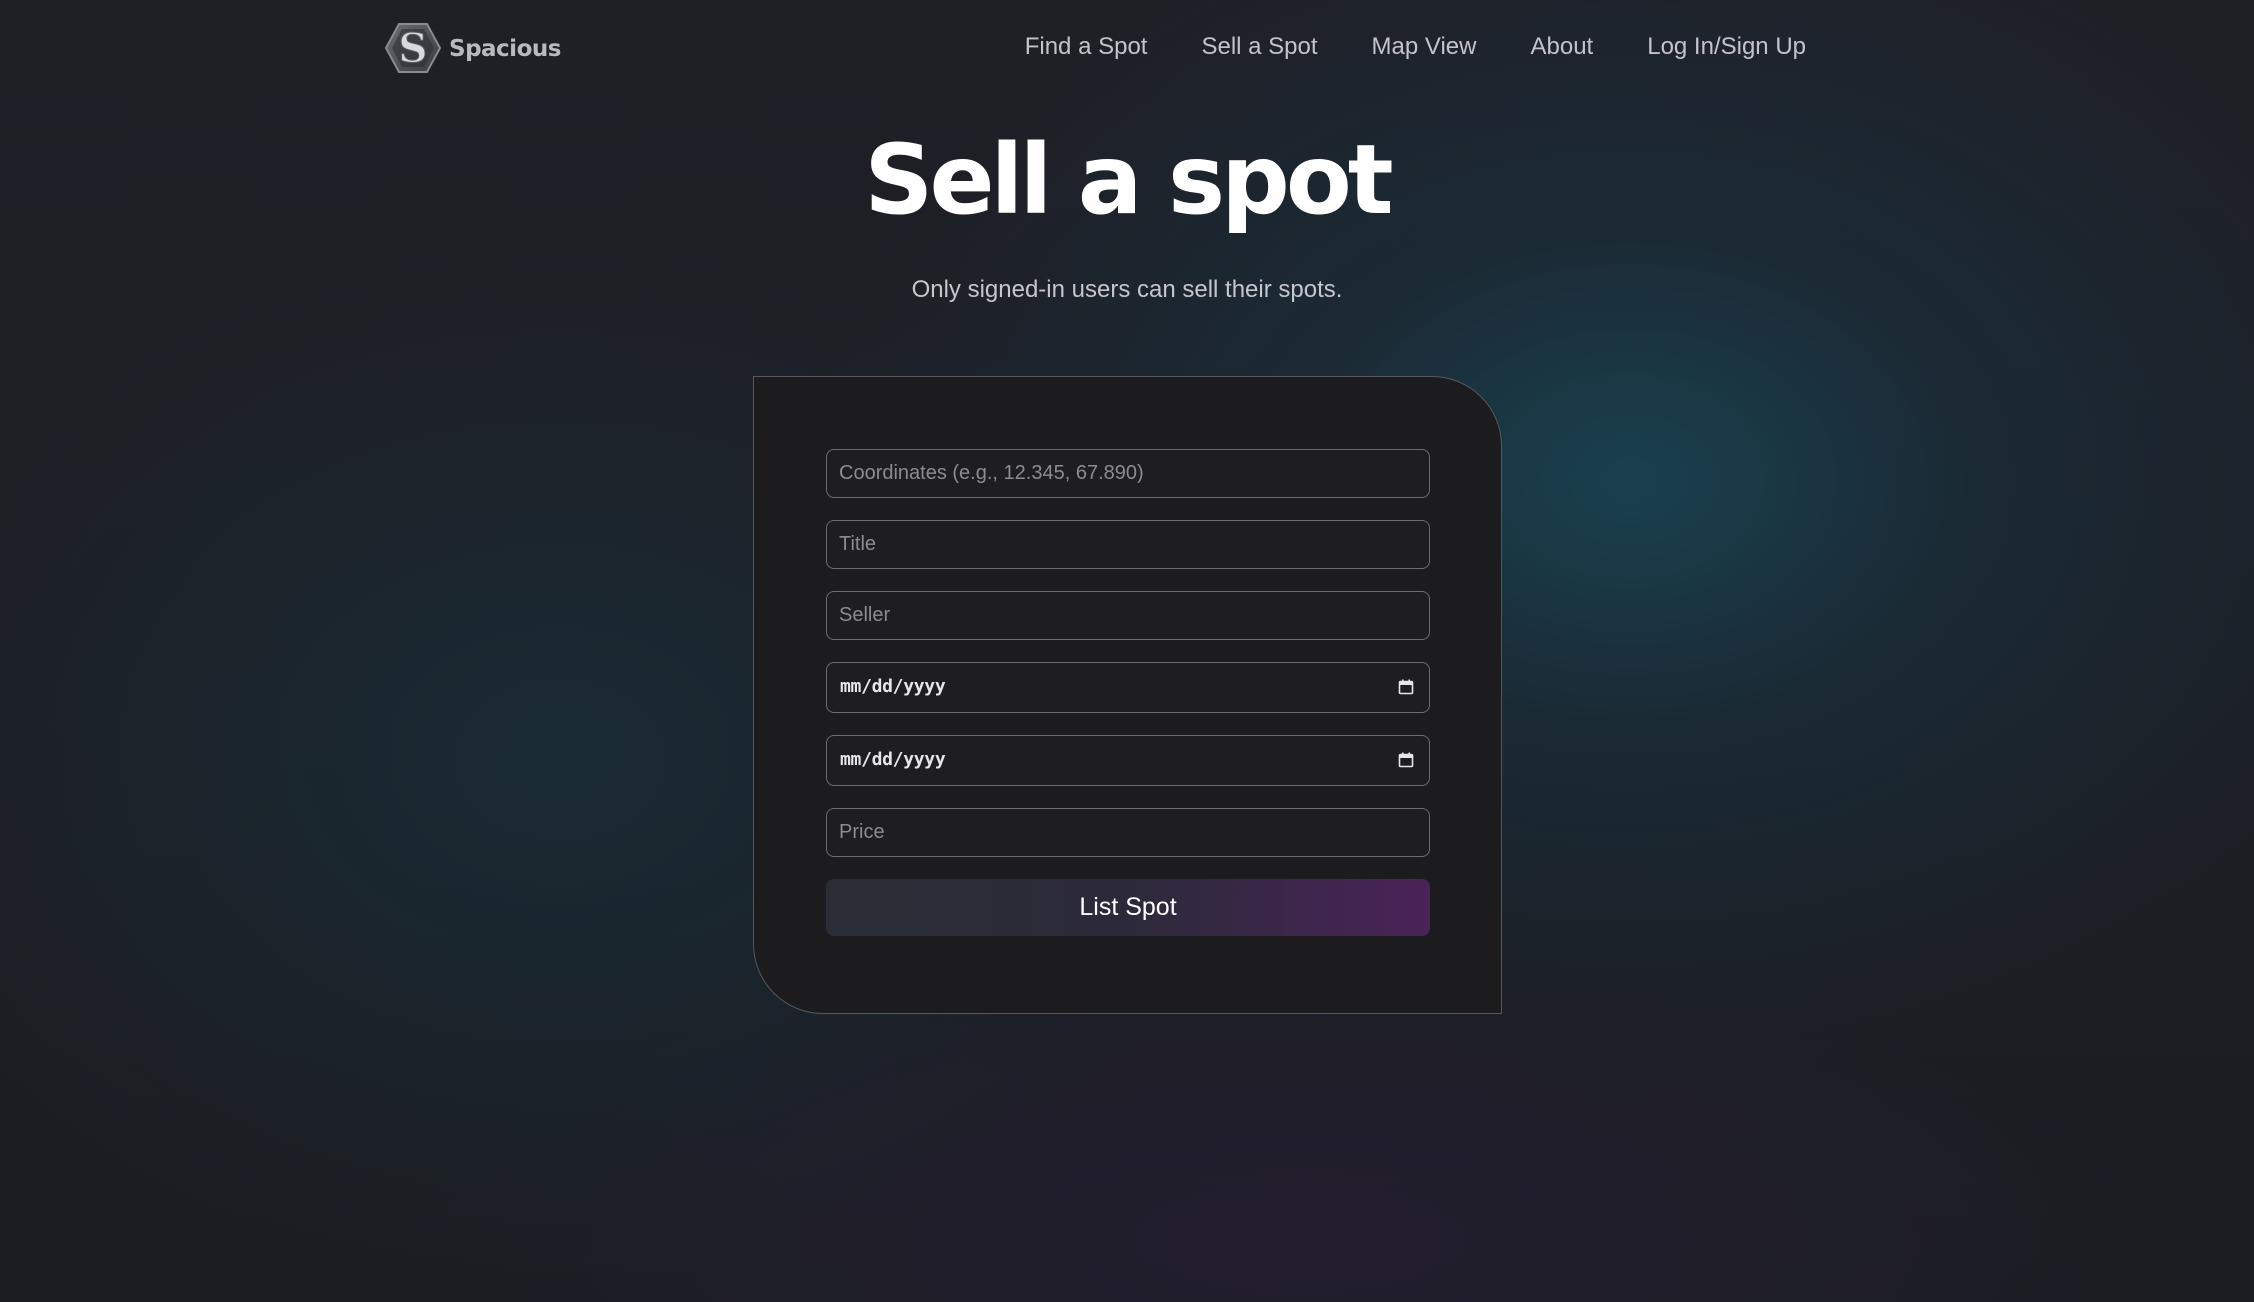 Image resolution: width=2254 pixels, height=1302 pixels. Describe the element at coordinates (1128, 544) in the screenshot. I see `title-input` at that location.